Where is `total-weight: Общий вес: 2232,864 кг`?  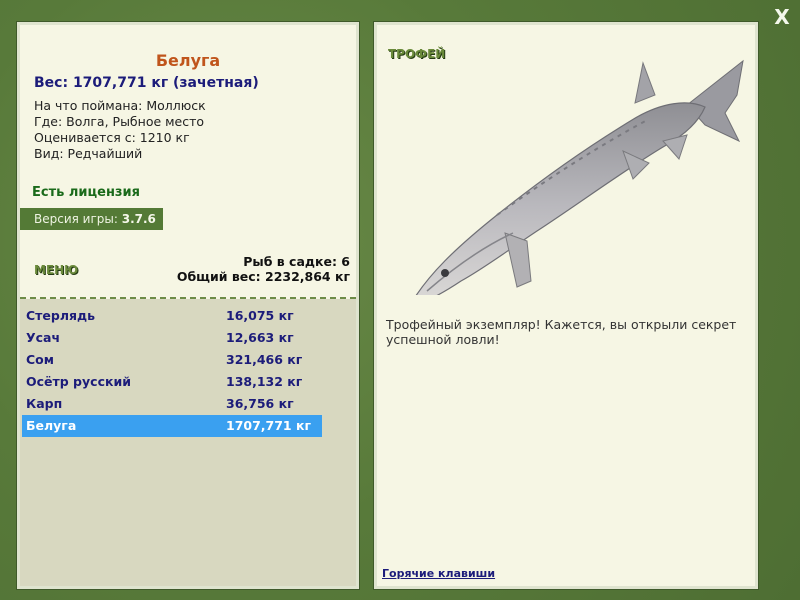
total-weight: Общий вес: 2232,864 кг is located at coordinates (263, 276).